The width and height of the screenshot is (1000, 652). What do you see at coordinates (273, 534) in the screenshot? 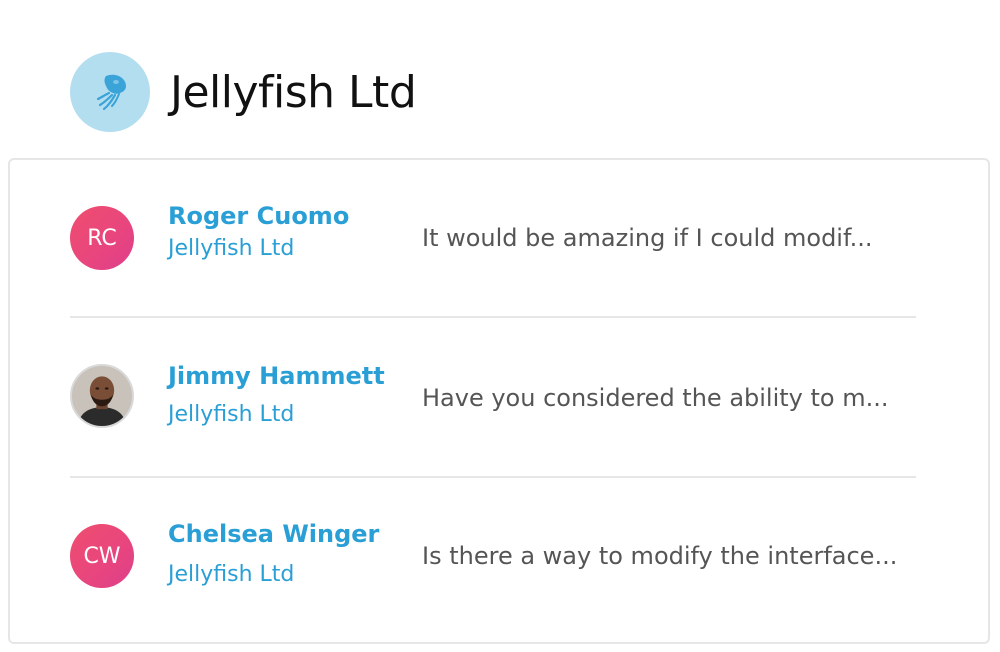
I see `sender-name: Chelsea Winger` at bounding box center [273, 534].